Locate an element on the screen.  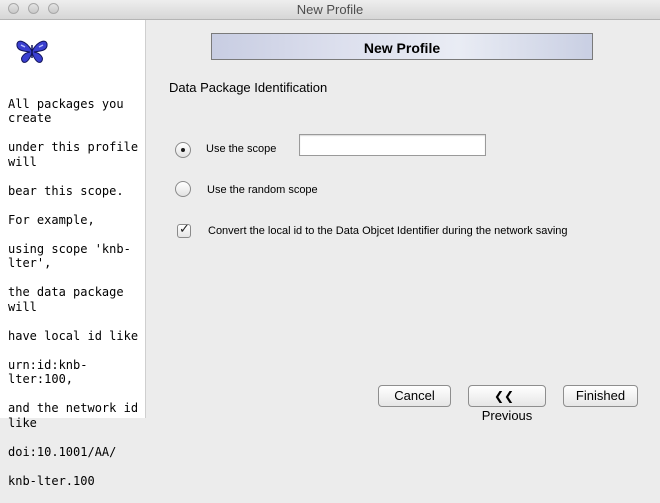
random-scope-radio is located at coordinates (183, 189).